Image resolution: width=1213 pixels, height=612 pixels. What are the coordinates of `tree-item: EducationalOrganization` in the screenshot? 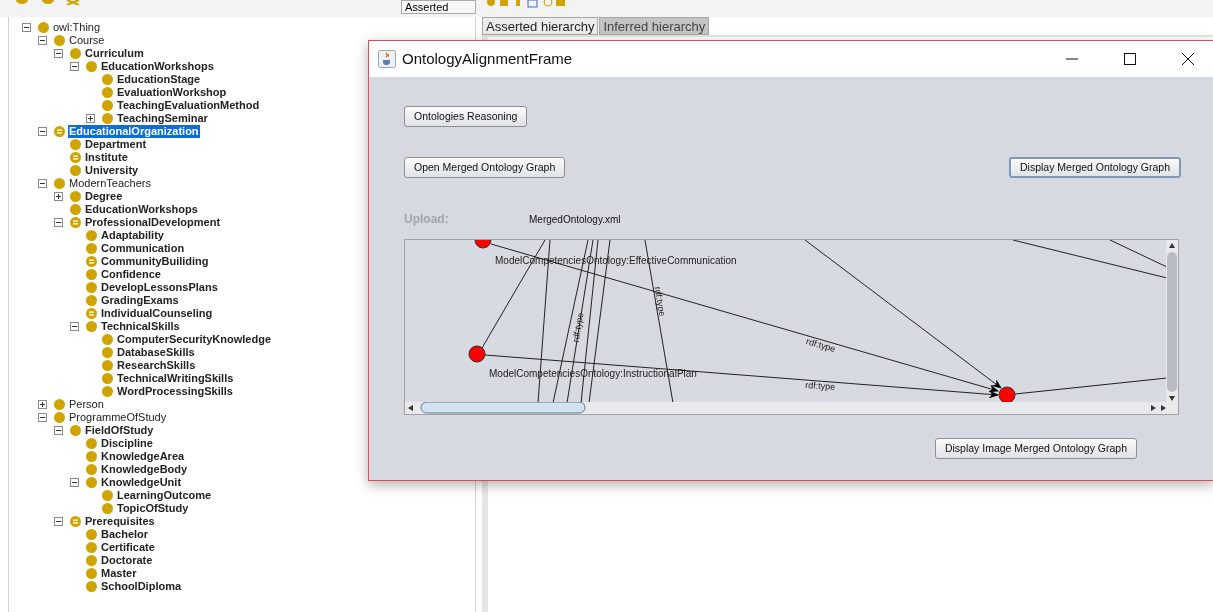 It's located at (134, 131).